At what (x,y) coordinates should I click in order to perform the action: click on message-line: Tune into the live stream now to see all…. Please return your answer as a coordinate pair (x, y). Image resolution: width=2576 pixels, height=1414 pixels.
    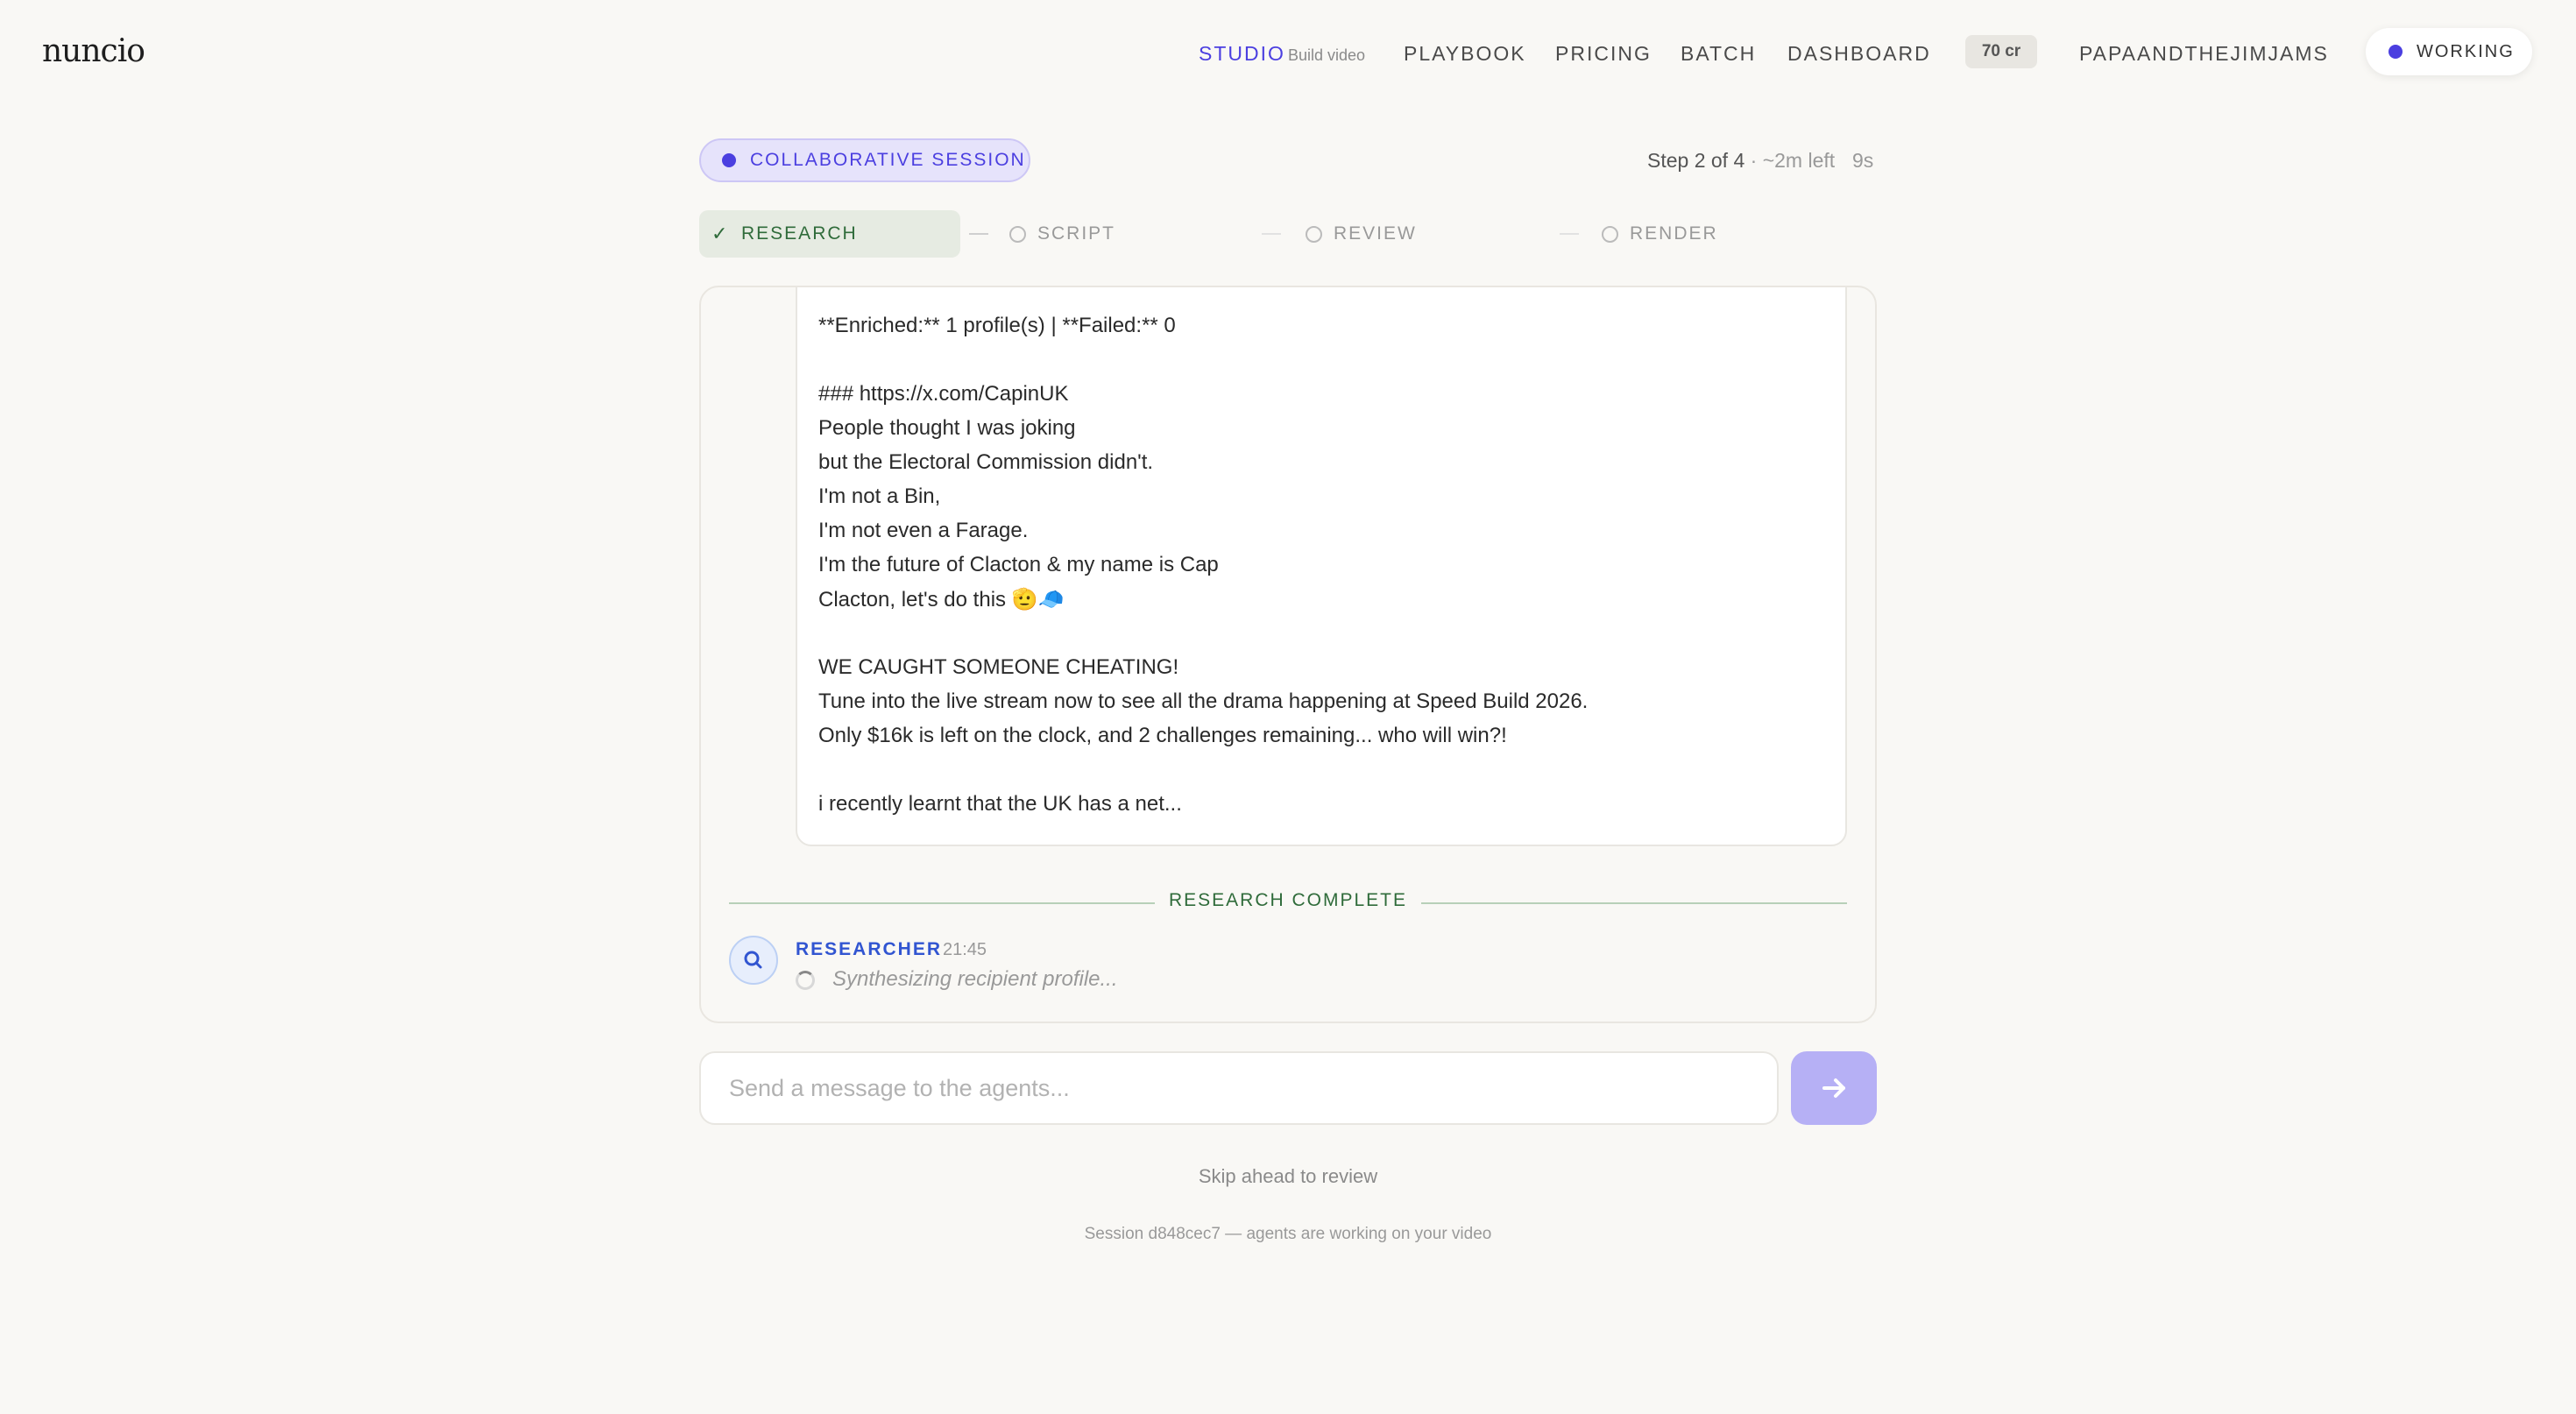
    Looking at the image, I should click on (1203, 701).